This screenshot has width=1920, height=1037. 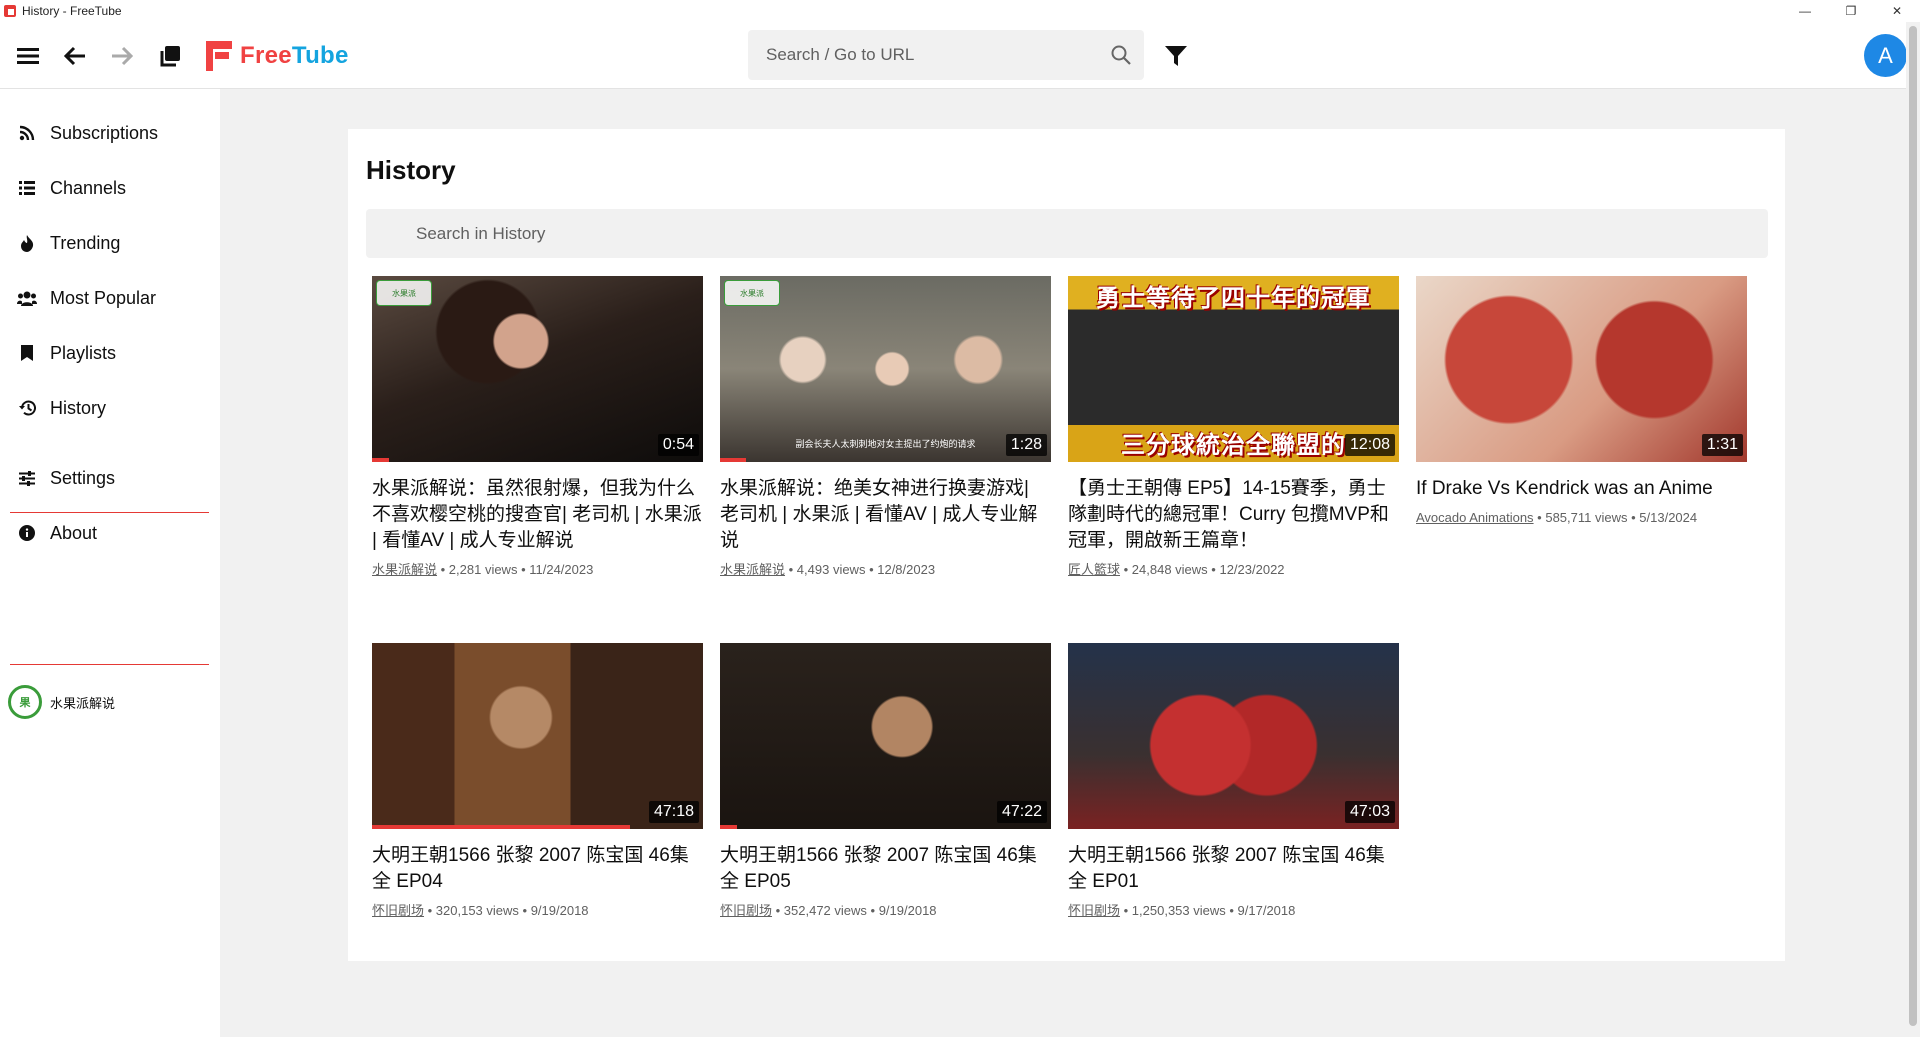 I want to click on sidebar-channel-shuiguopai: 果 水果派解说, so click(x=61, y=702).